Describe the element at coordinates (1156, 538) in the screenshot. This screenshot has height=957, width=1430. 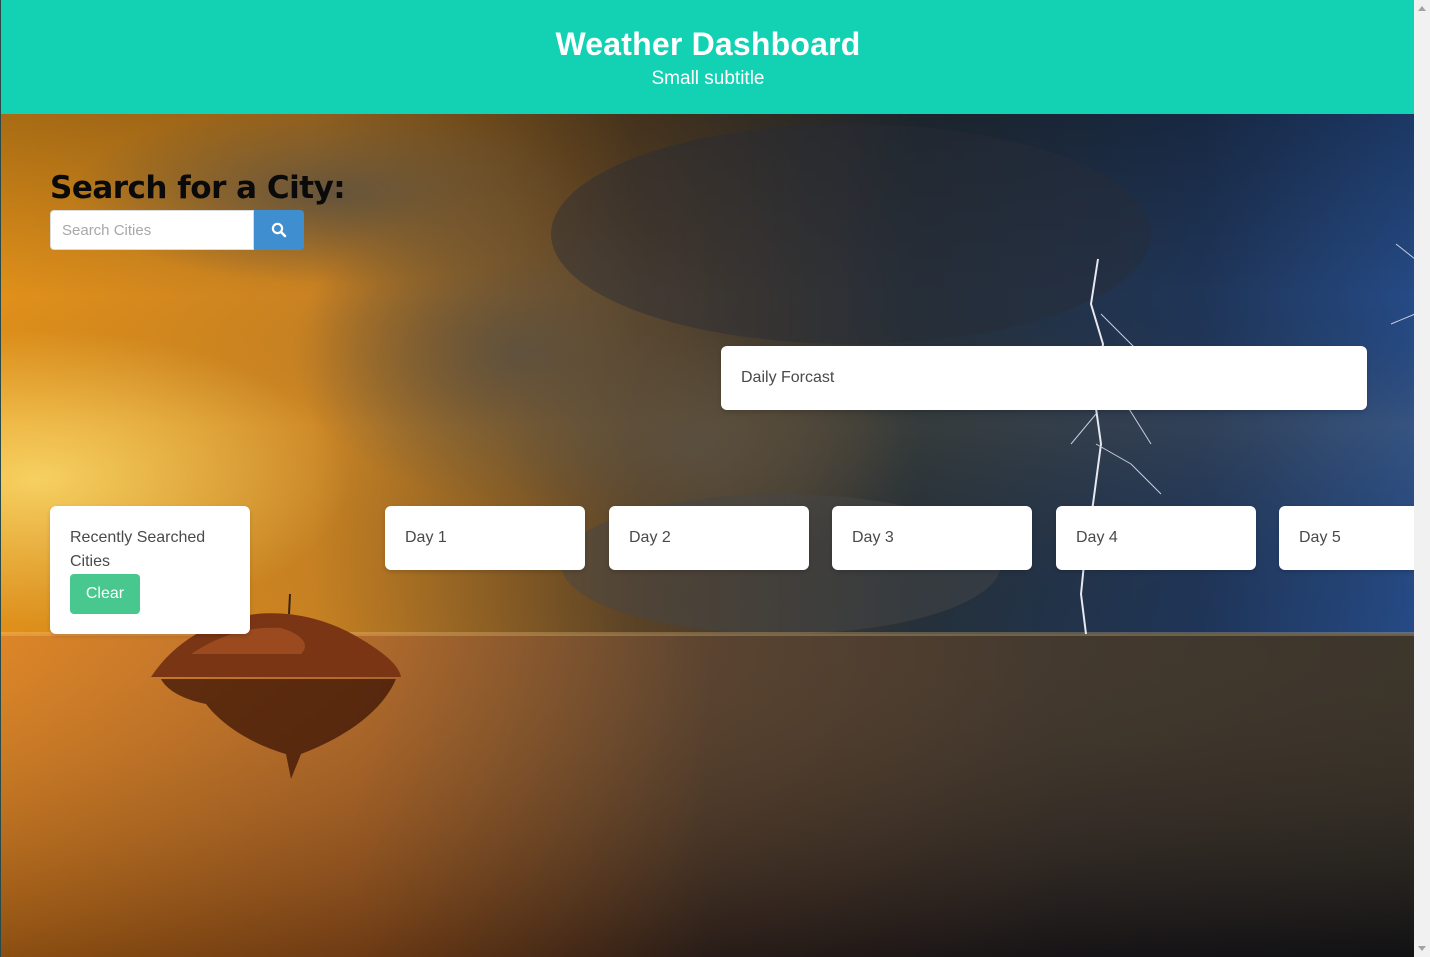
I see `forecast-day-card: Day 4` at that location.